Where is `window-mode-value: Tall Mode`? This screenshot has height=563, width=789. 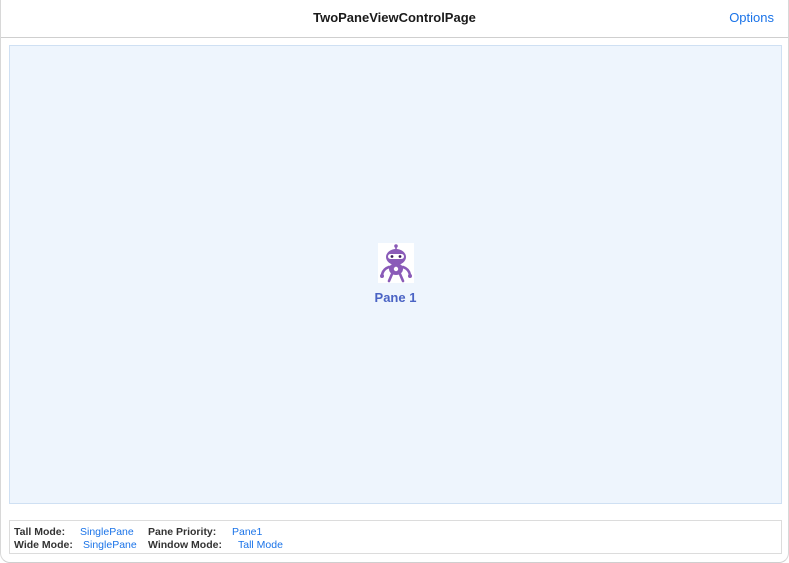 window-mode-value: Tall Mode is located at coordinates (260, 545).